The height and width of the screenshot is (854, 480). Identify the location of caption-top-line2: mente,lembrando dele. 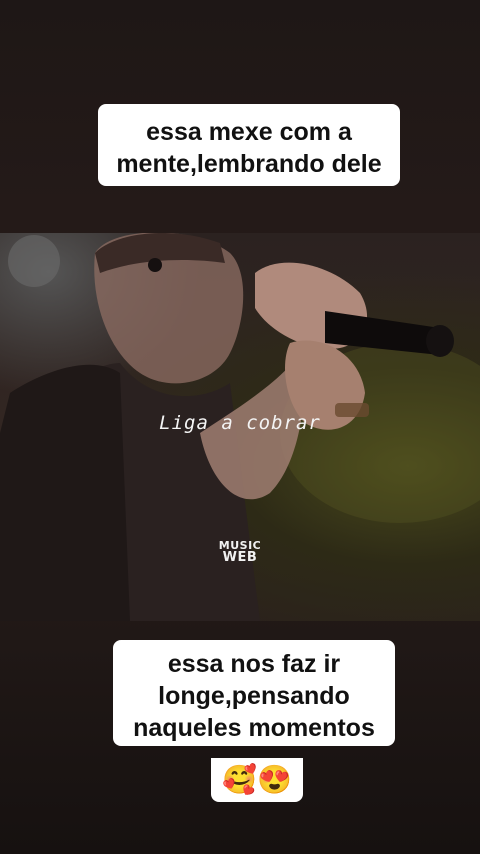
(249, 164).